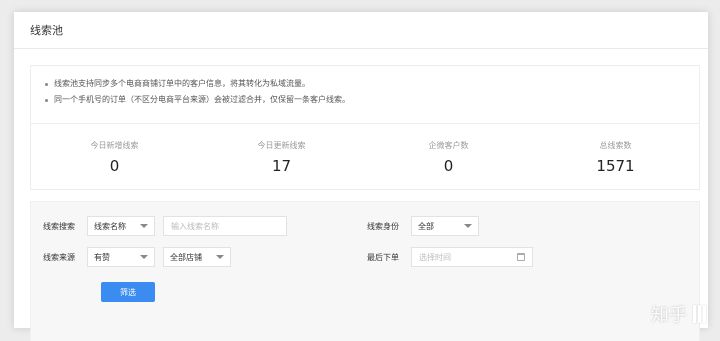 Image resolution: width=720 pixels, height=341 pixels. What do you see at coordinates (46, 30) in the screenshot?
I see `page-title-text: 线索池` at bounding box center [46, 30].